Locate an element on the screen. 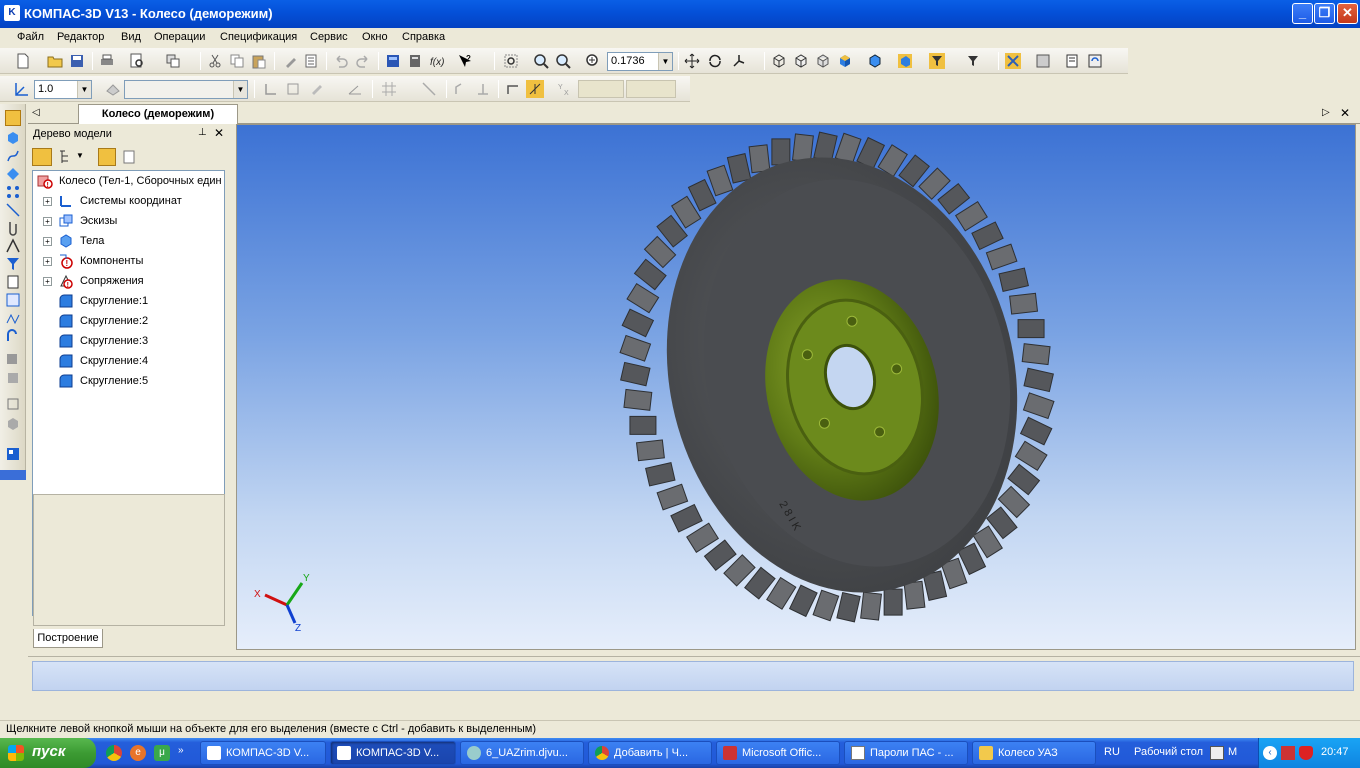  tree-item-coordinate-systems: + Системы координат is located at coordinates (128, 201).